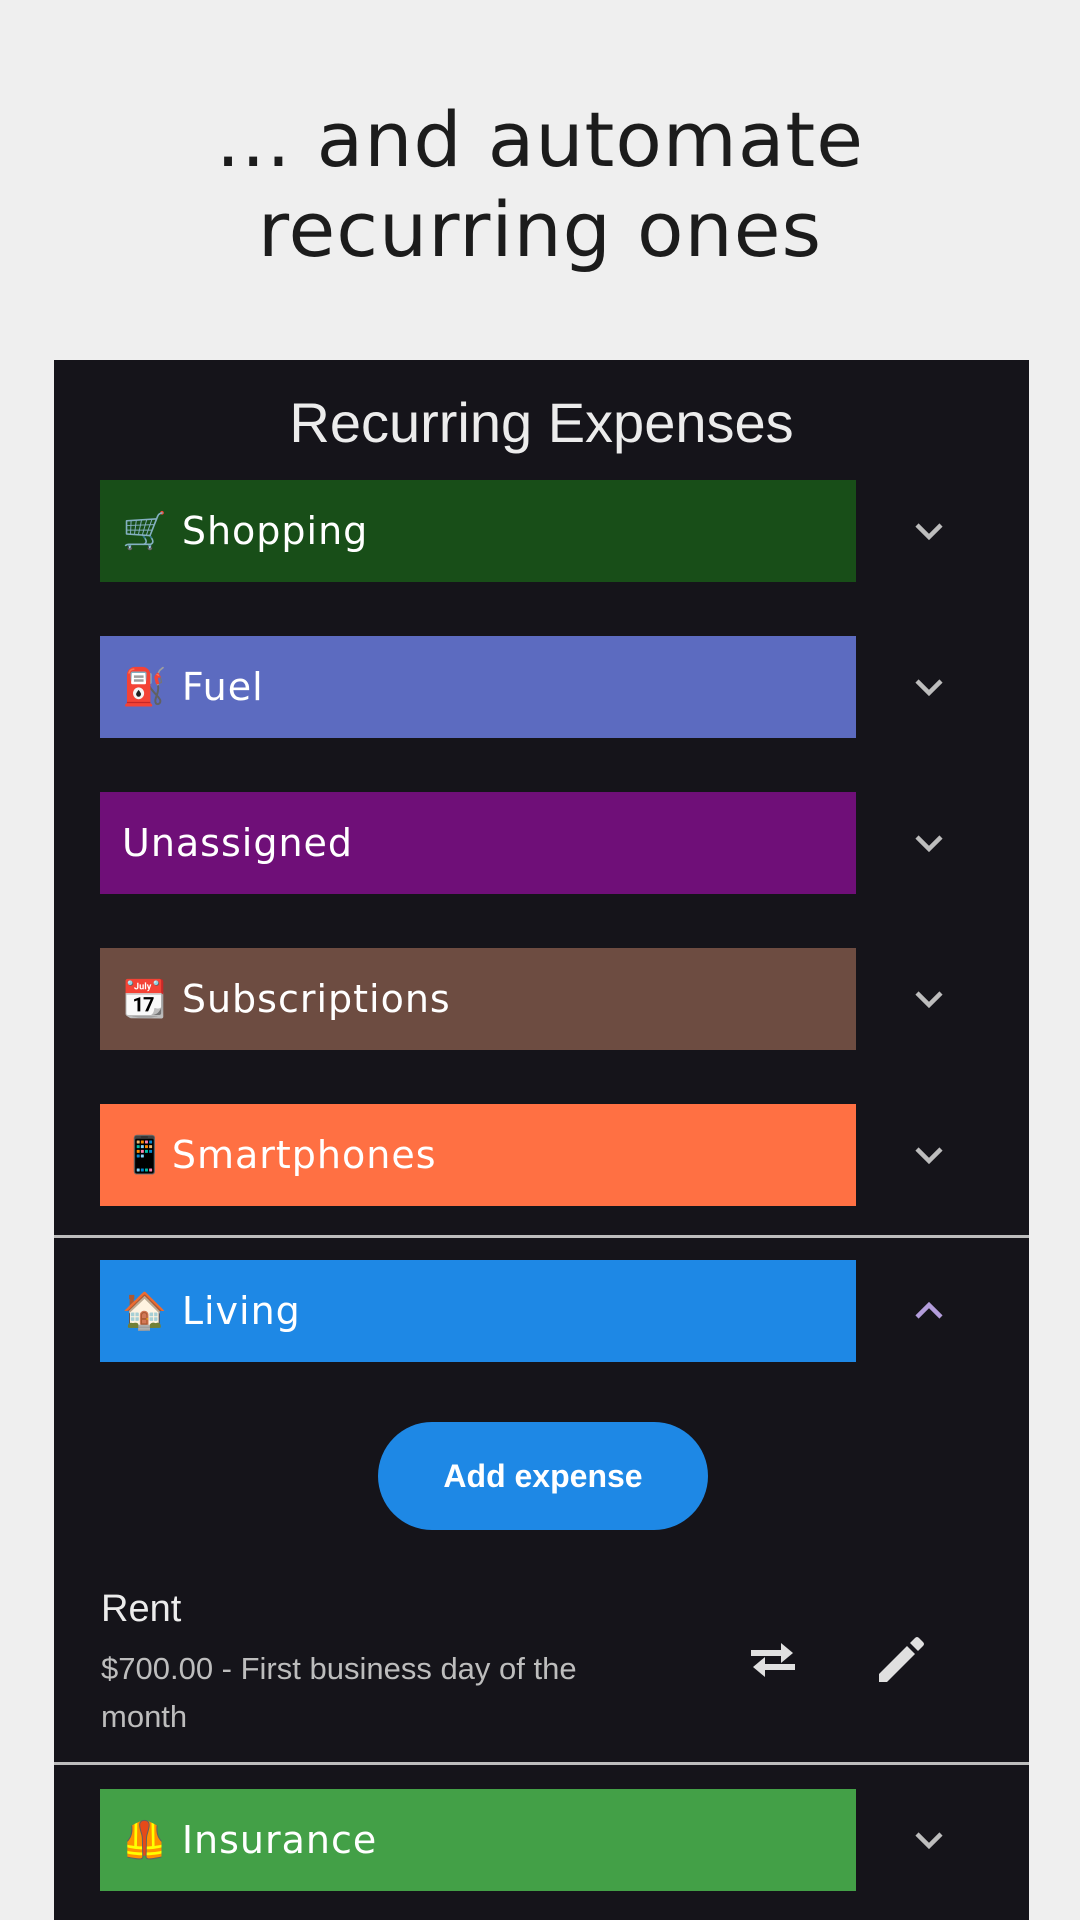 The width and height of the screenshot is (1080, 1920). Describe the element at coordinates (279, 1840) in the screenshot. I see `category-label: Insurance` at that location.